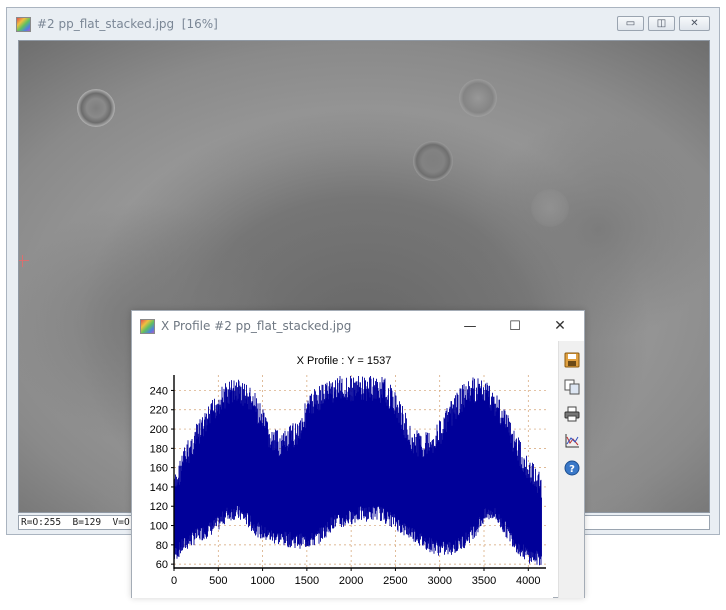 The height and width of the screenshot is (610, 726). I want to click on restore-button: ◫, so click(661, 23).